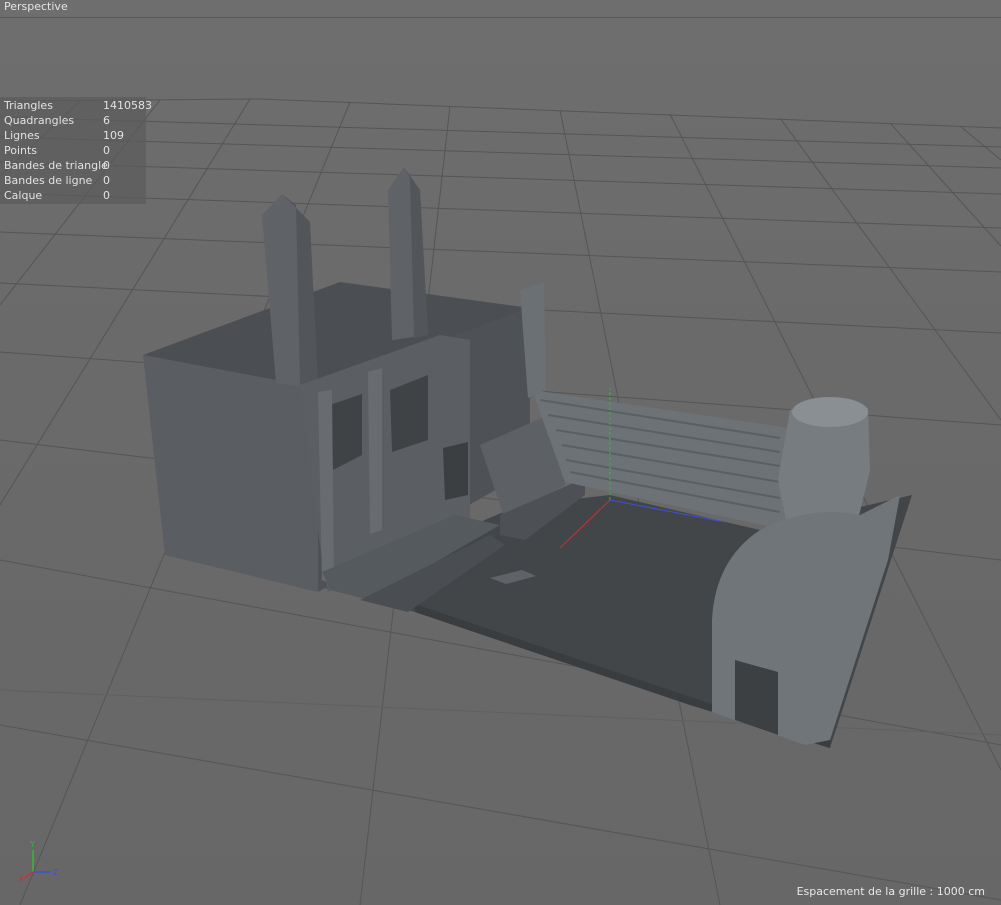 This screenshot has width=1001, height=905. What do you see at coordinates (36, 6) in the screenshot?
I see `view-name-label: Perspective` at bounding box center [36, 6].